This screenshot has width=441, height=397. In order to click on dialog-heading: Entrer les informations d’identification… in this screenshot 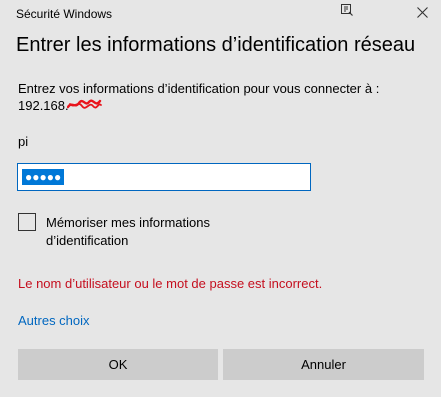, I will do `click(216, 45)`.